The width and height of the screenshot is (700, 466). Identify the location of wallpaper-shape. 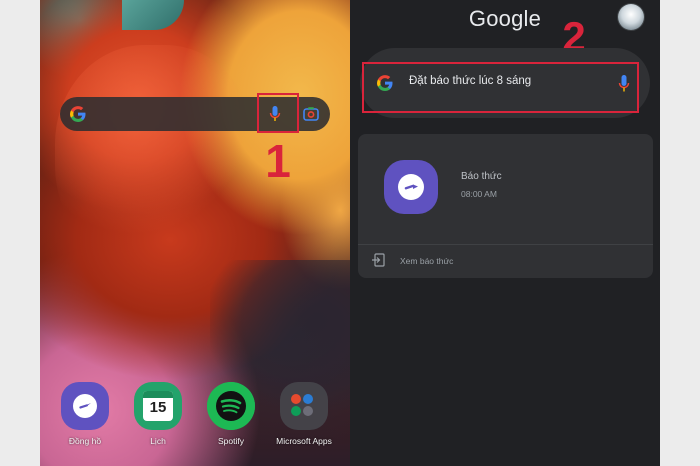
(155, 155).